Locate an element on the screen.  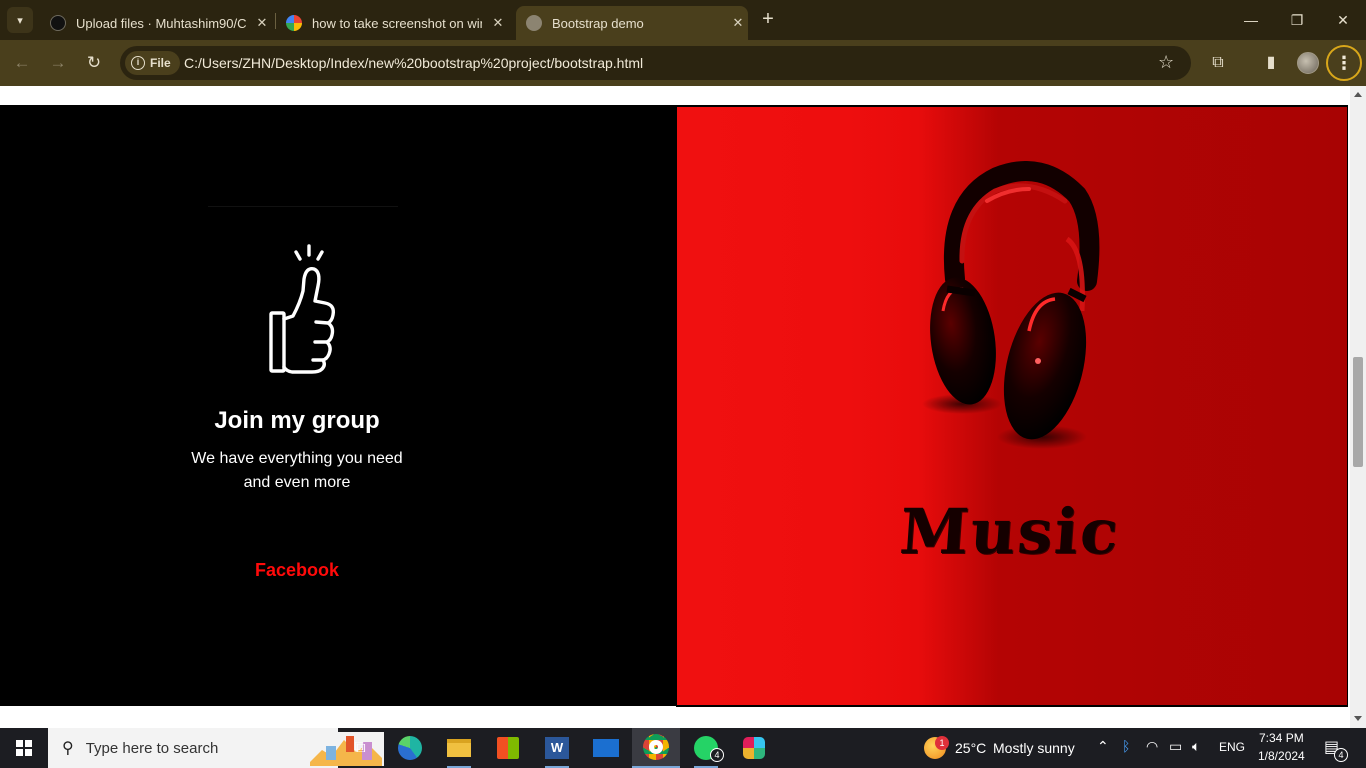
info-icon: i is located at coordinates (138, 63).